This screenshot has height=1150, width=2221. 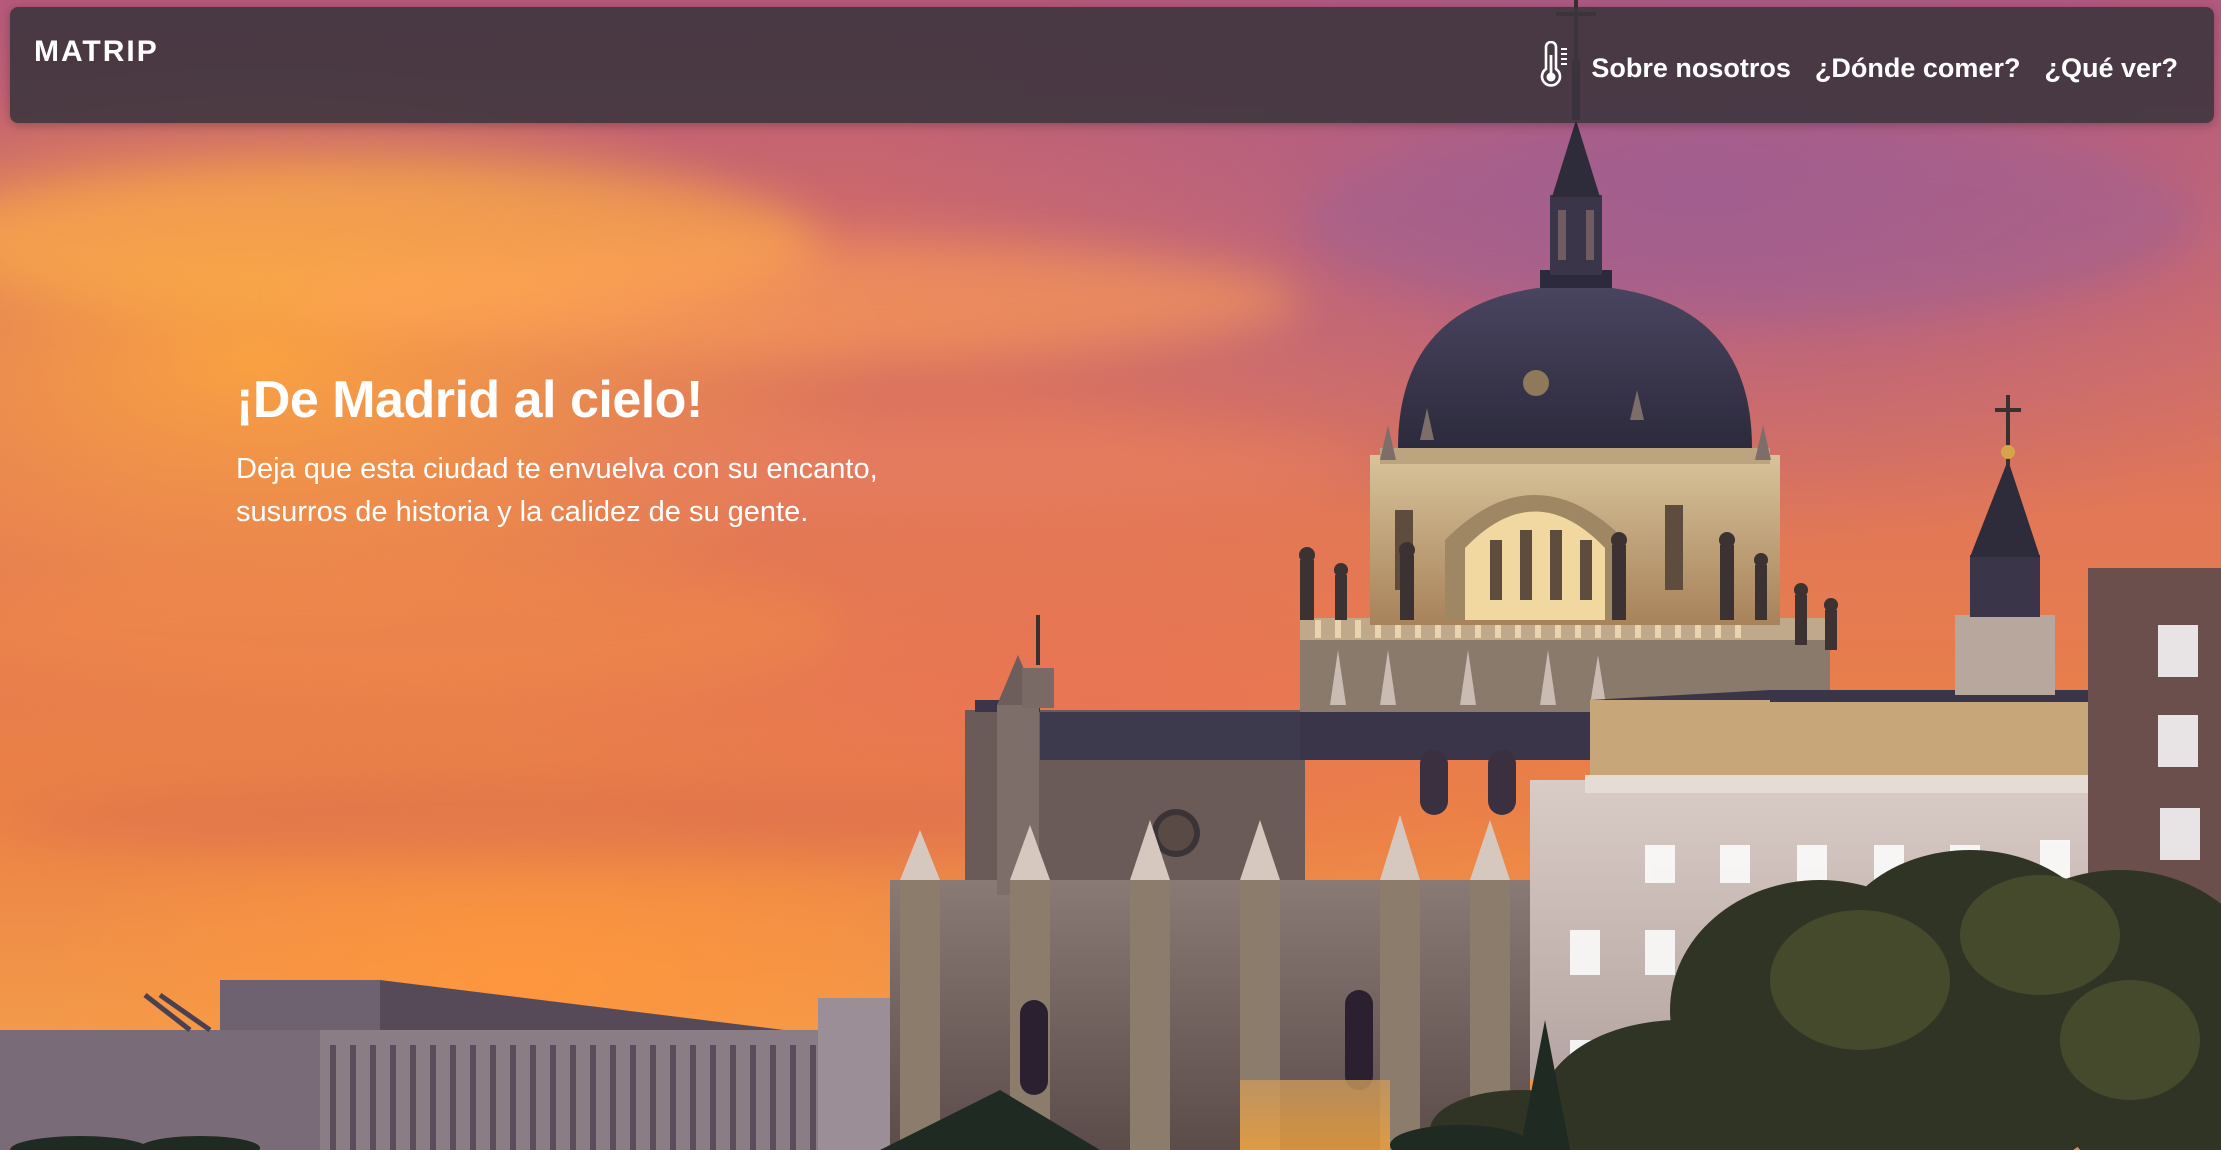 What do you see at coordinates (469, 400) in the screenshot?
I see `hero-title: ¡De Madrid al cielo!` at bounding box center [469, 400].